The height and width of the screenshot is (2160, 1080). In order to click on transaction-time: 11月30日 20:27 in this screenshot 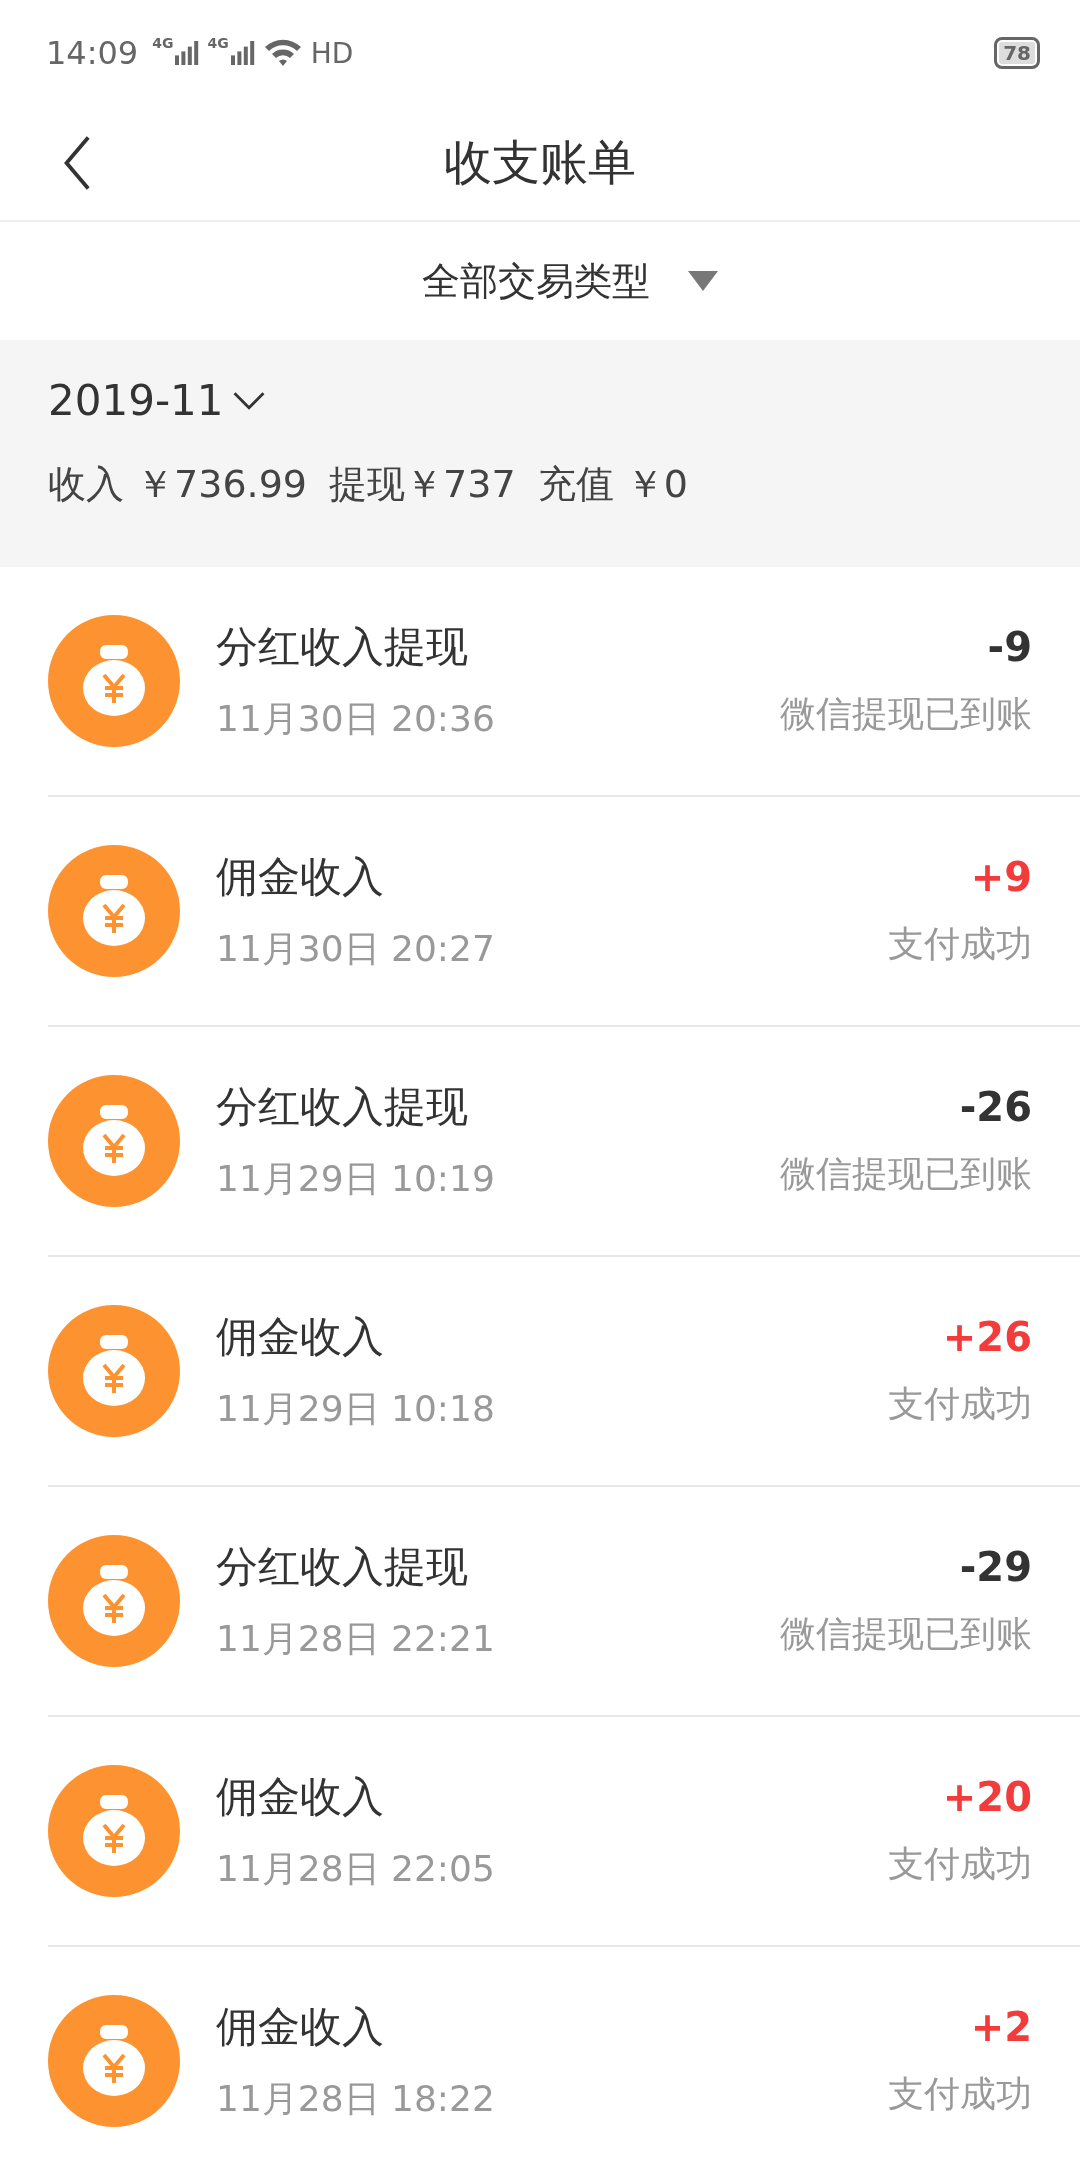, I will do `click(356, 948)`.